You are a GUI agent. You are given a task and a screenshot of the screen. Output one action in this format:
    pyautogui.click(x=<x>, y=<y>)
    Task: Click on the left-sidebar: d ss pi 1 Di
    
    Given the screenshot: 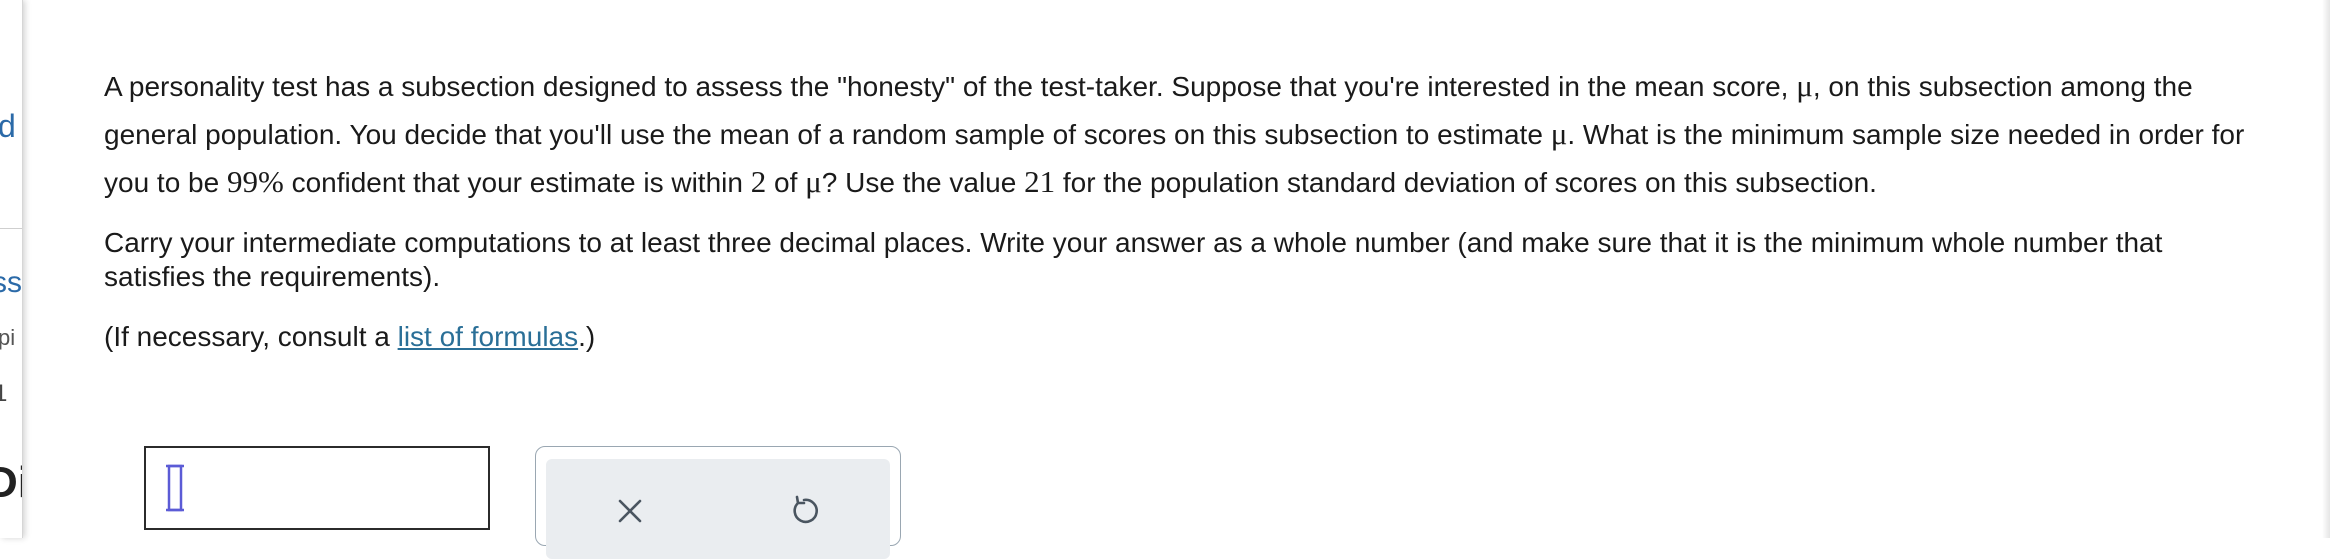 What is the action you would take?
    pyautogui.click(x=11, y=269)
    